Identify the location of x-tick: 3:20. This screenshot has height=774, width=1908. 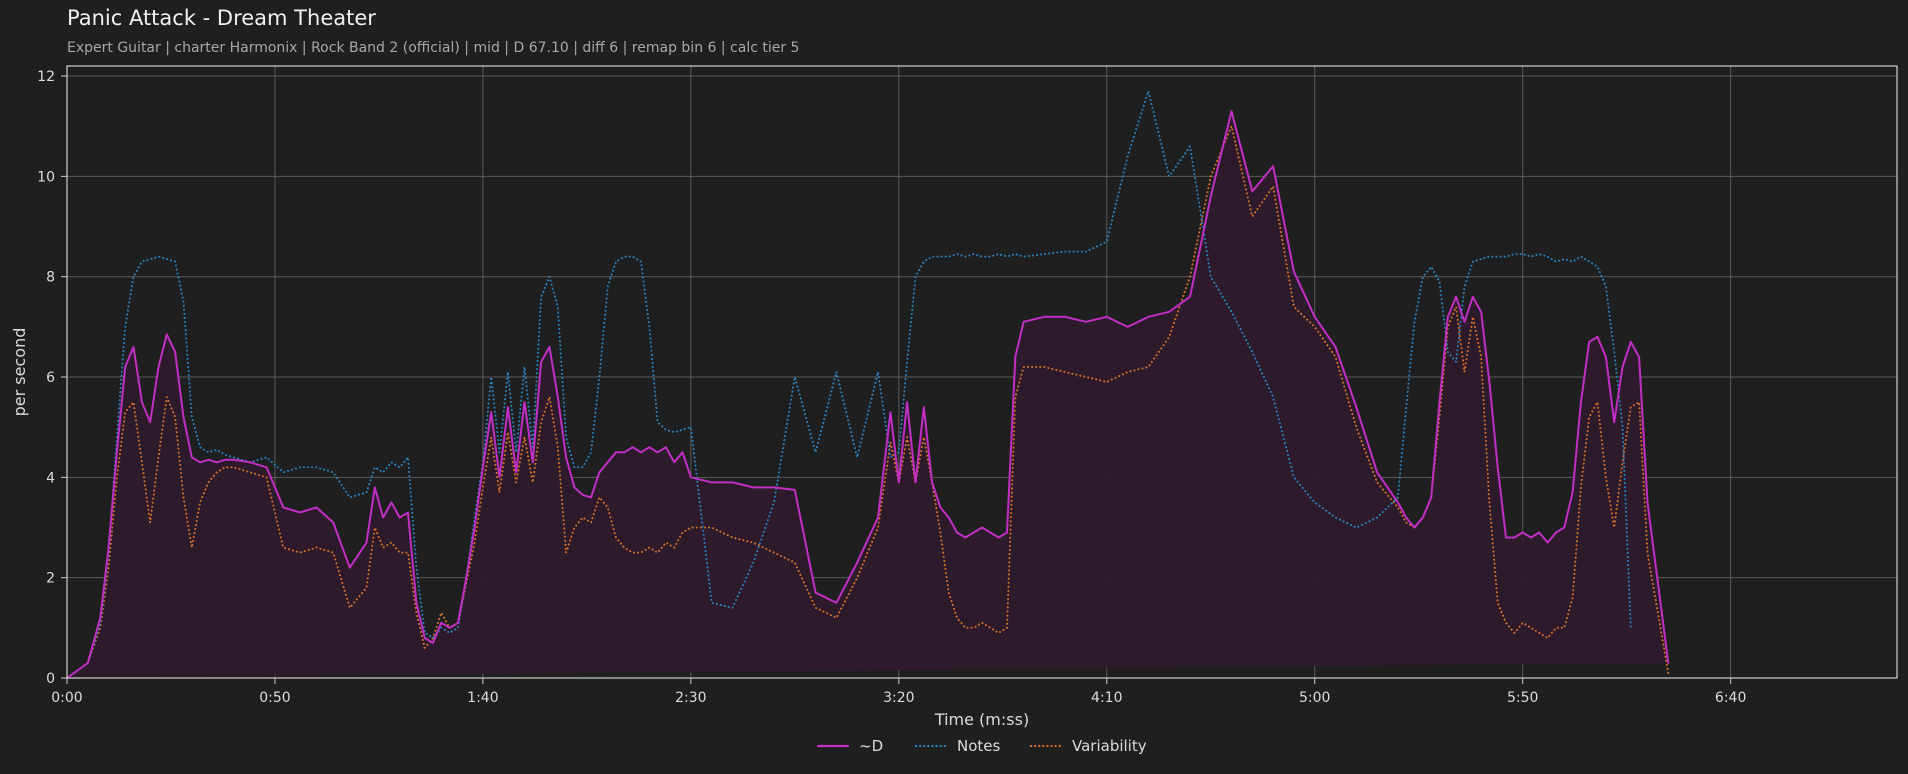
(899, 692).